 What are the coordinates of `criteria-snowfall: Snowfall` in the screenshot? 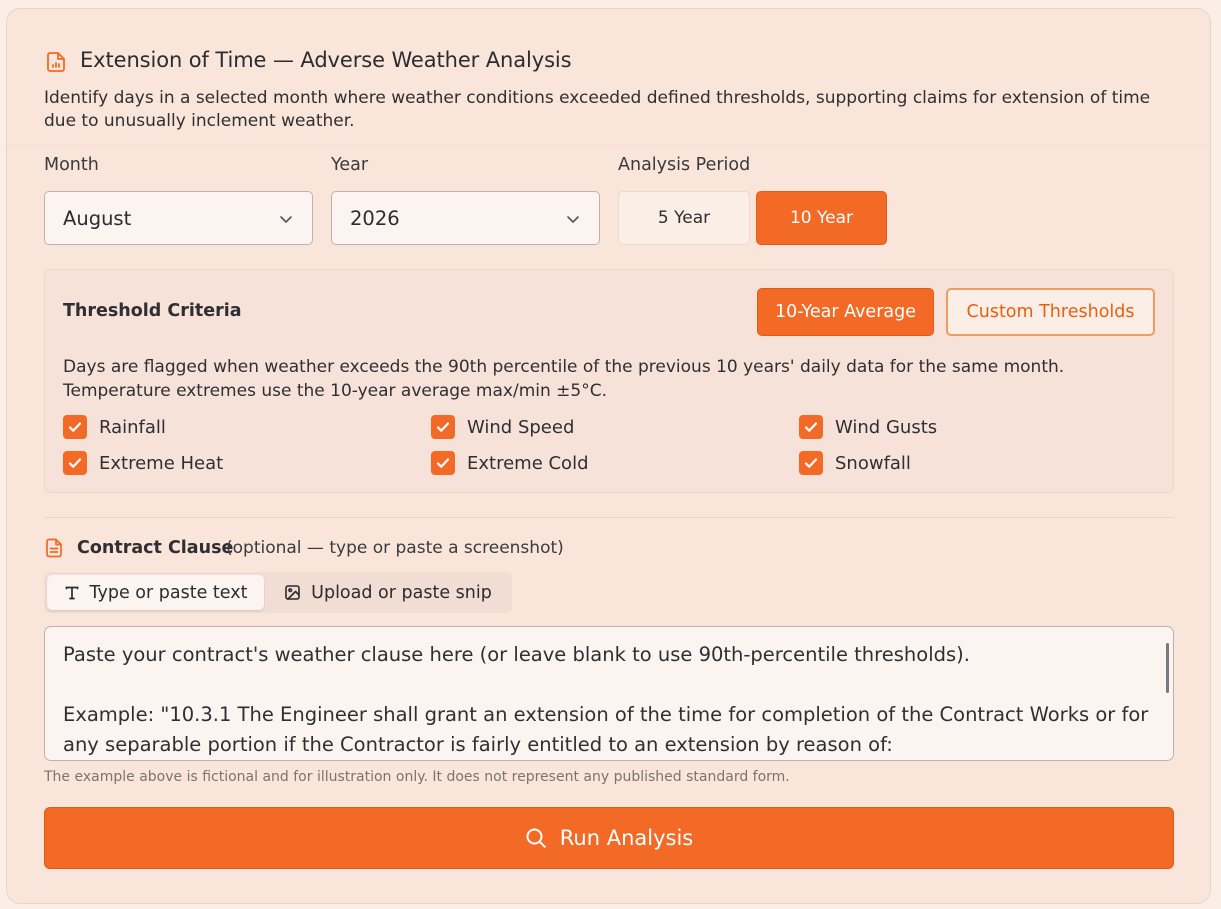 It's located at (855, 463).